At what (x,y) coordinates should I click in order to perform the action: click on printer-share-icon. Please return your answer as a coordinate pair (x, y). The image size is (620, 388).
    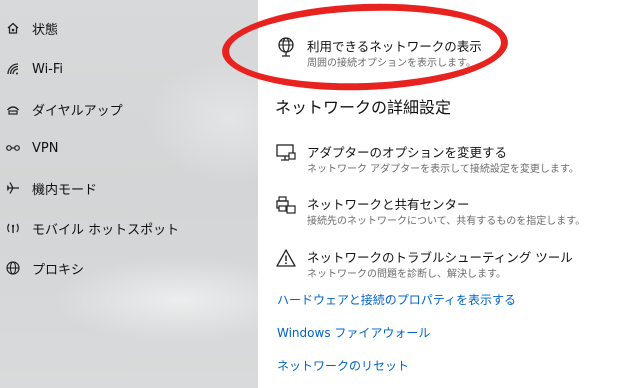
    Looking at the image, I should click on (286, 205).